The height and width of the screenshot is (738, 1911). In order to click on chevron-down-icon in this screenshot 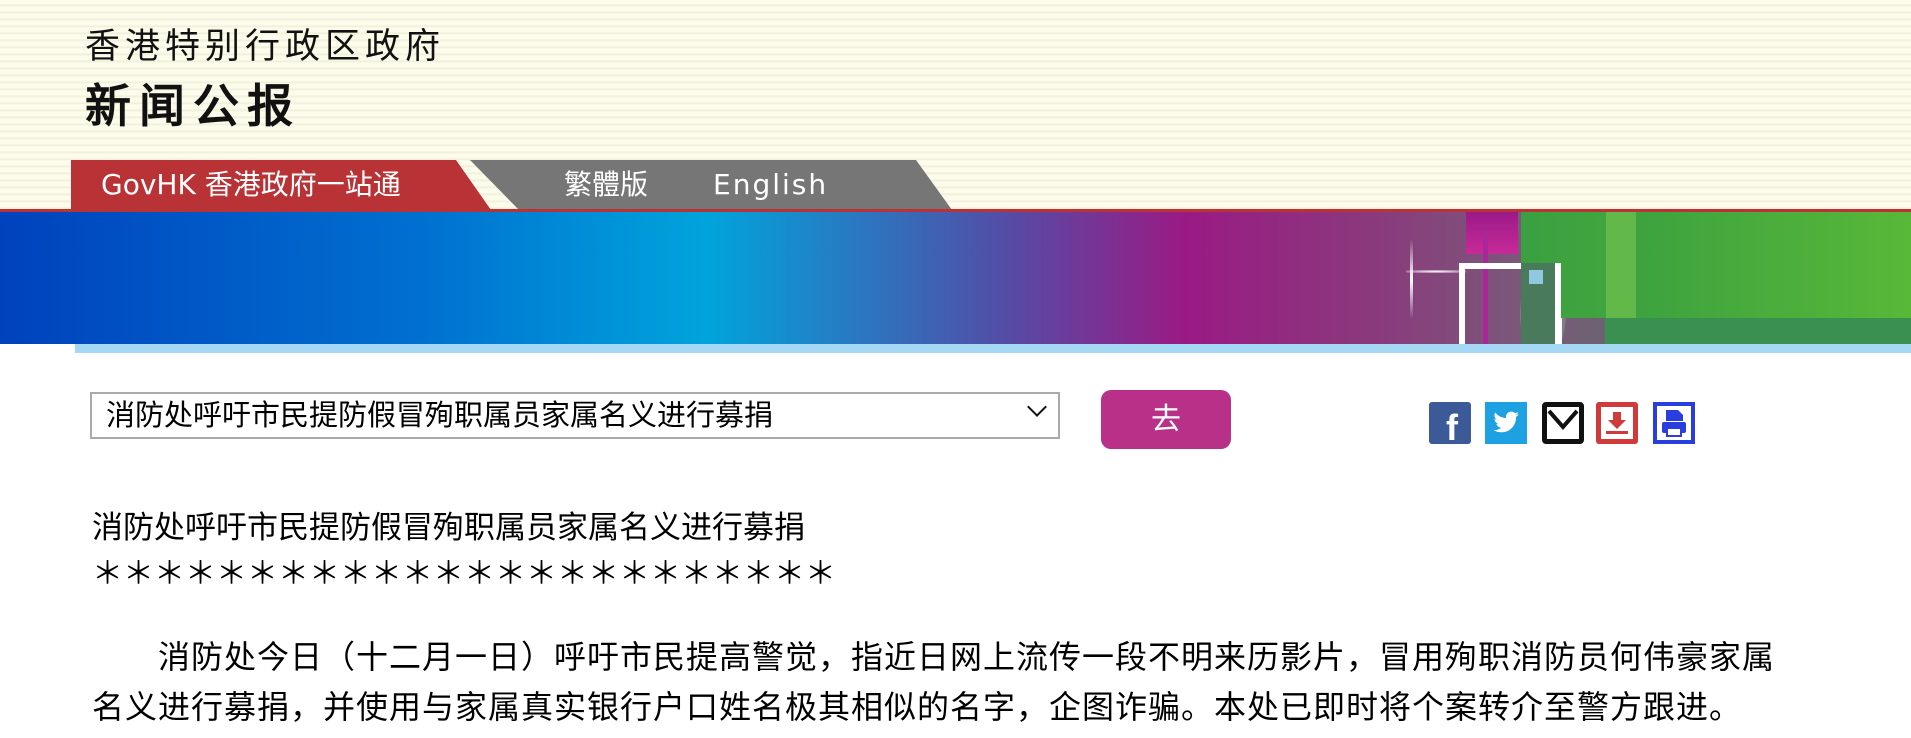, I will do `click(1037, 407)`.